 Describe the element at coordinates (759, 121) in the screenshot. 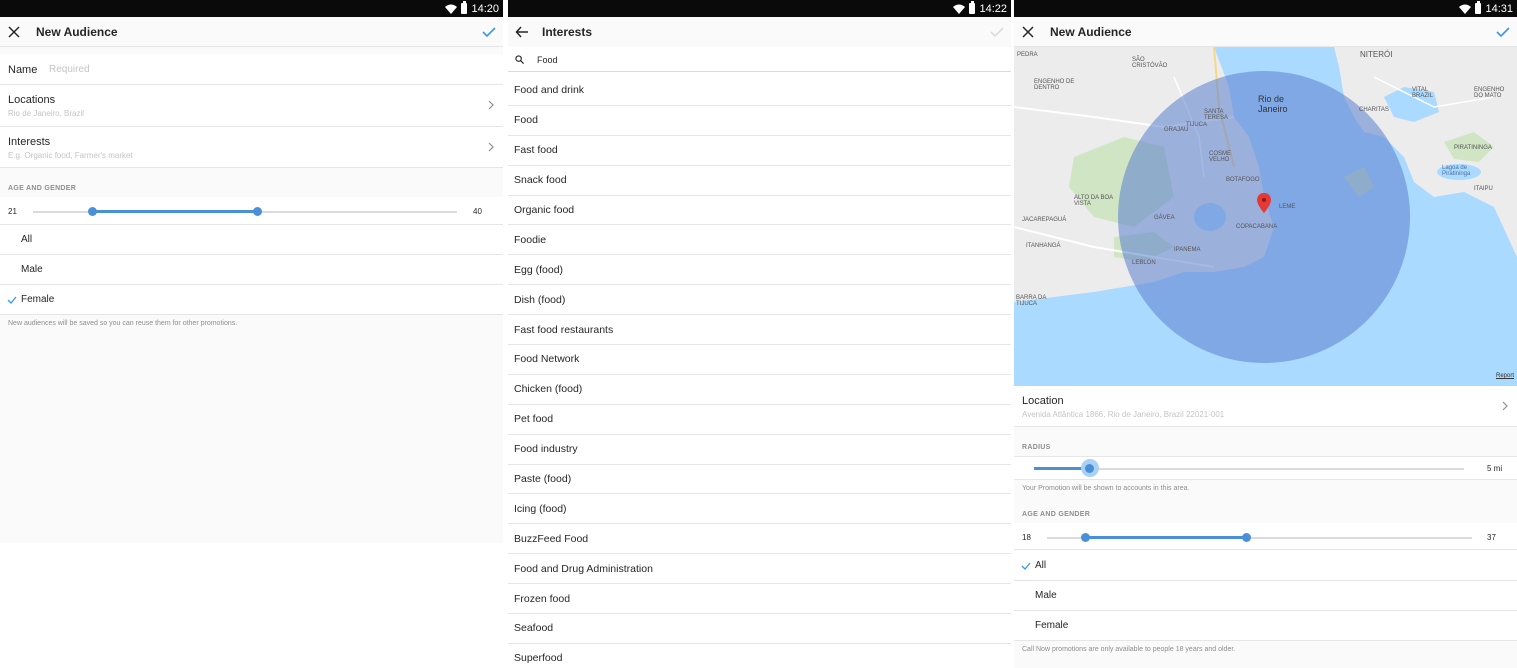

I see `list-item: Food` at that location.